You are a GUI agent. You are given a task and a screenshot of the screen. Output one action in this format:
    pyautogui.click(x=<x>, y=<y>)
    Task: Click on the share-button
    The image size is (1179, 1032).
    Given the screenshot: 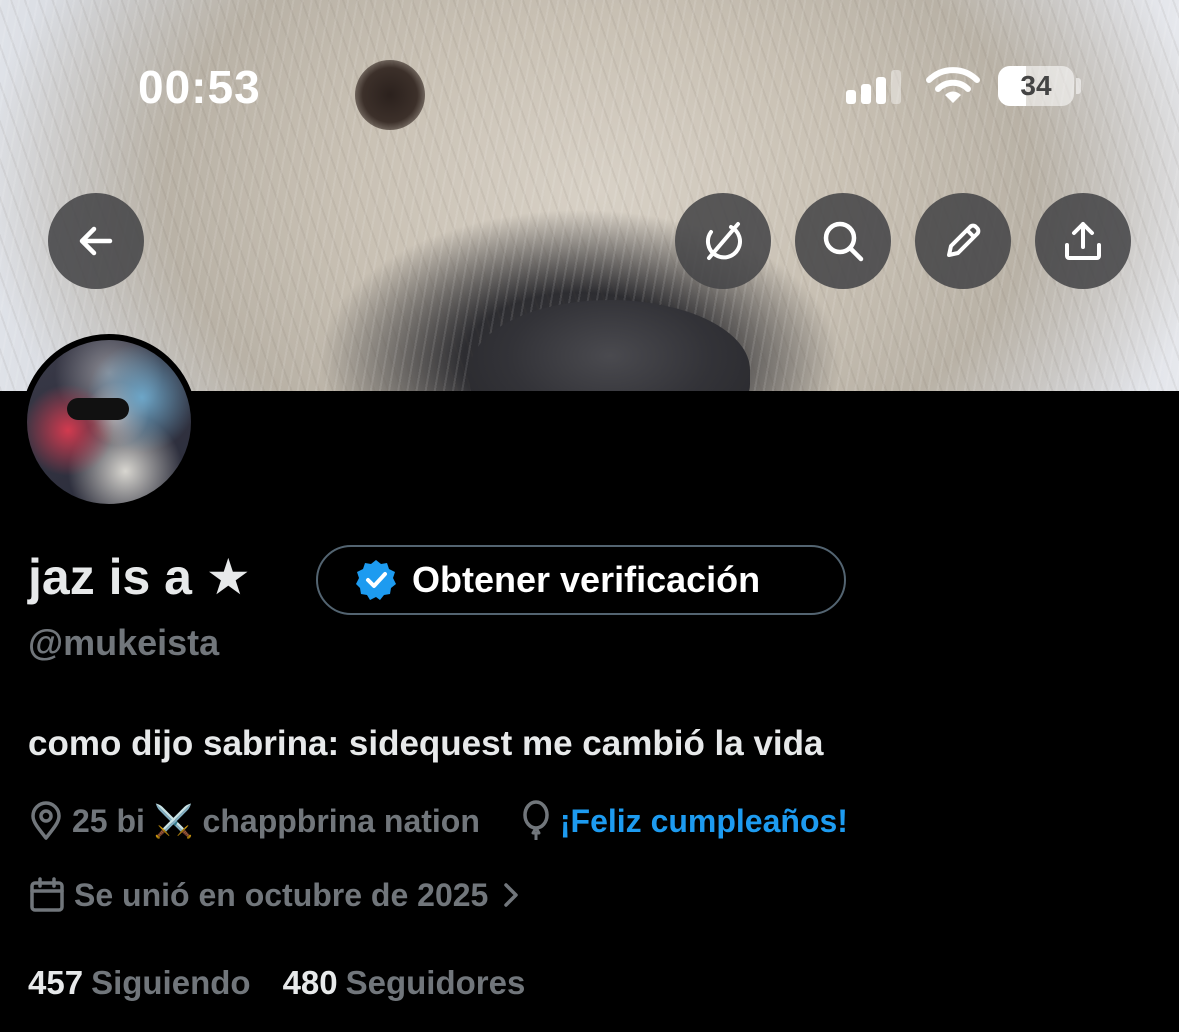 What is the action you would take?
    pyautogui.click(x=1083, y=241)
    